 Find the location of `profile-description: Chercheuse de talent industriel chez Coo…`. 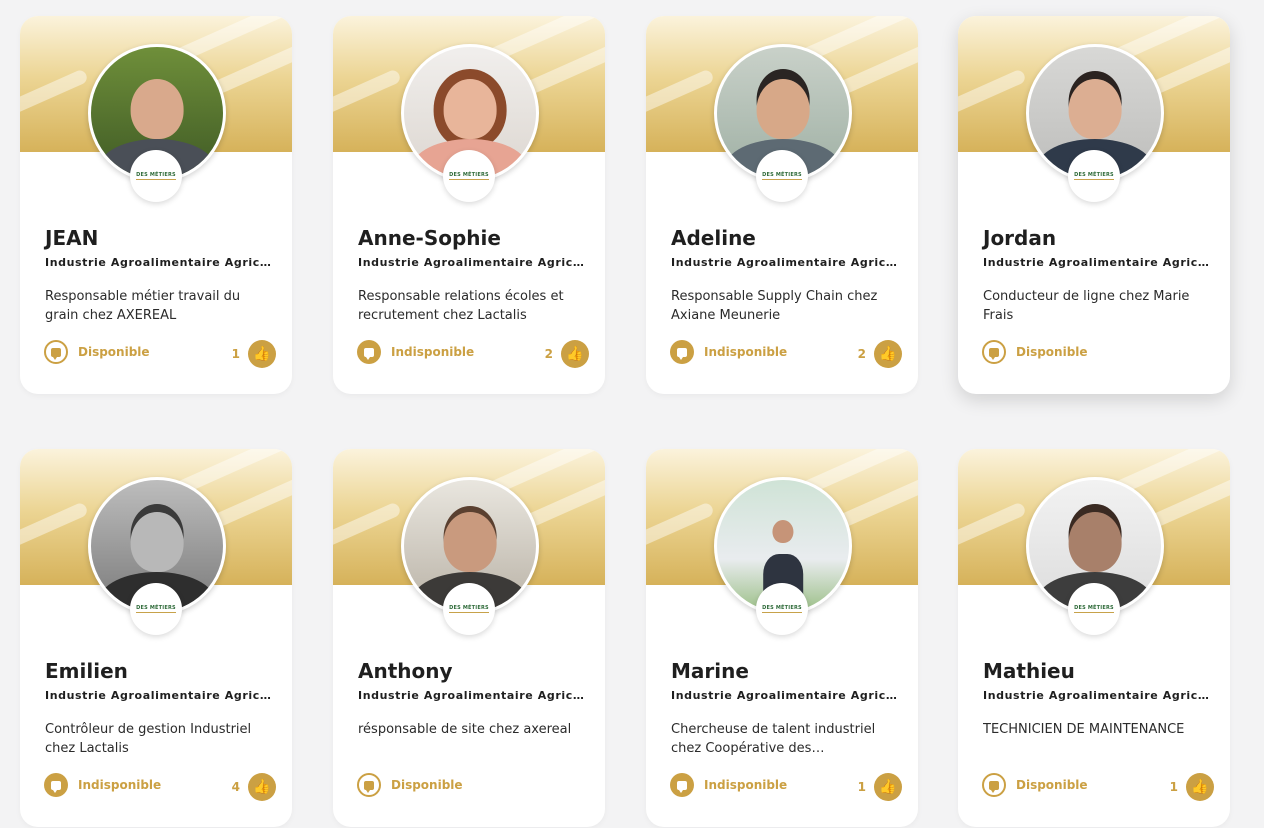

profile-description: Chercheuse de talent industriel chez Coo… is located at coordinates (773, 739).